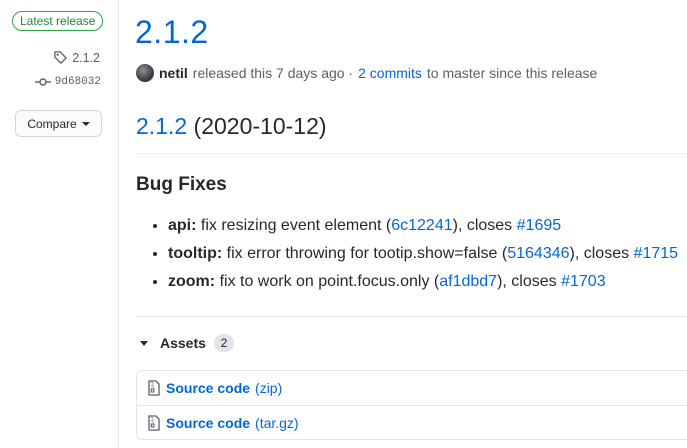 This screenshot has width=687, height=448. What do you see at coordinates (161, 126) in the screenshot?
I see `release-heading-link: 2.1.2` at bounding box center [161, 126].